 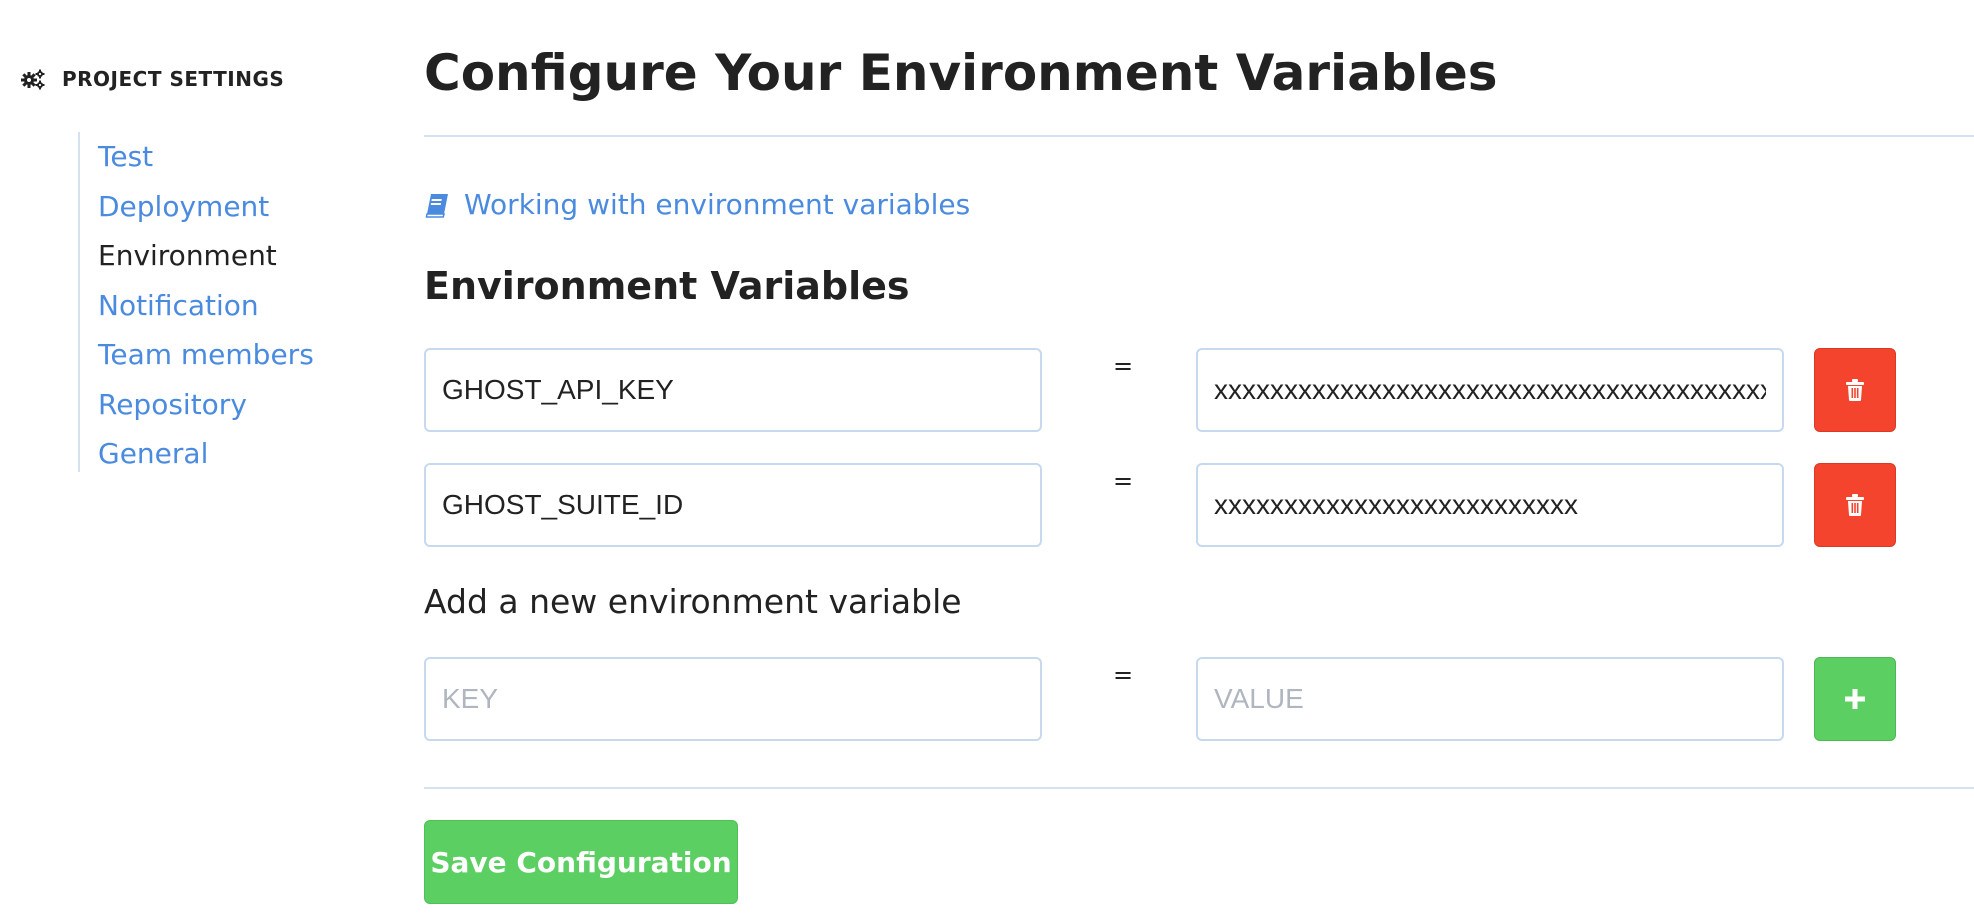 What do you see at coordinates (436, 205) in the screenshot?
I see `book-icon` at bounding box center [436, 205].